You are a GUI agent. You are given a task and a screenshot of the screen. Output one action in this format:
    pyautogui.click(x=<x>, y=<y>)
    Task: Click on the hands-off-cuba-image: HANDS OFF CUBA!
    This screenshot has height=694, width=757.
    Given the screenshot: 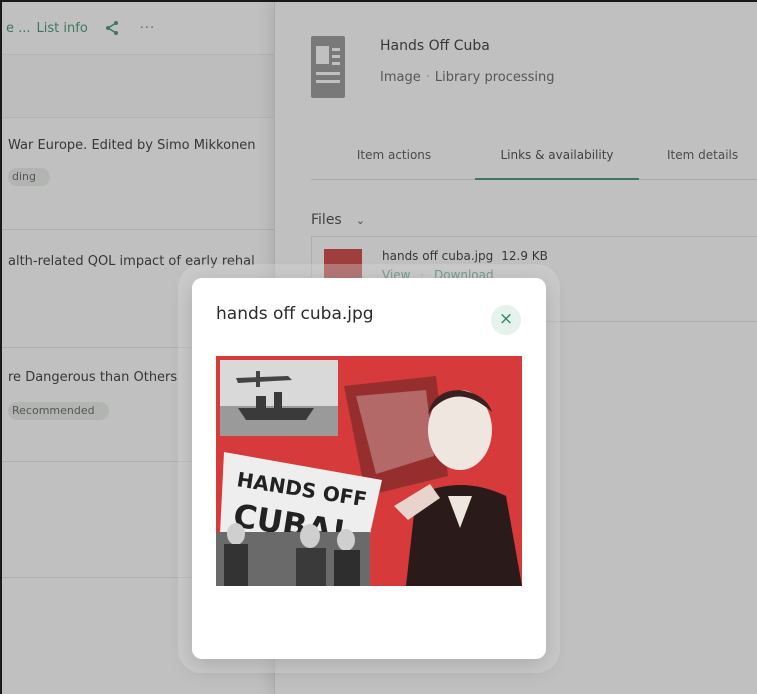 What is the action you would take?
    pyautogui.click(x=369, y=471)
    